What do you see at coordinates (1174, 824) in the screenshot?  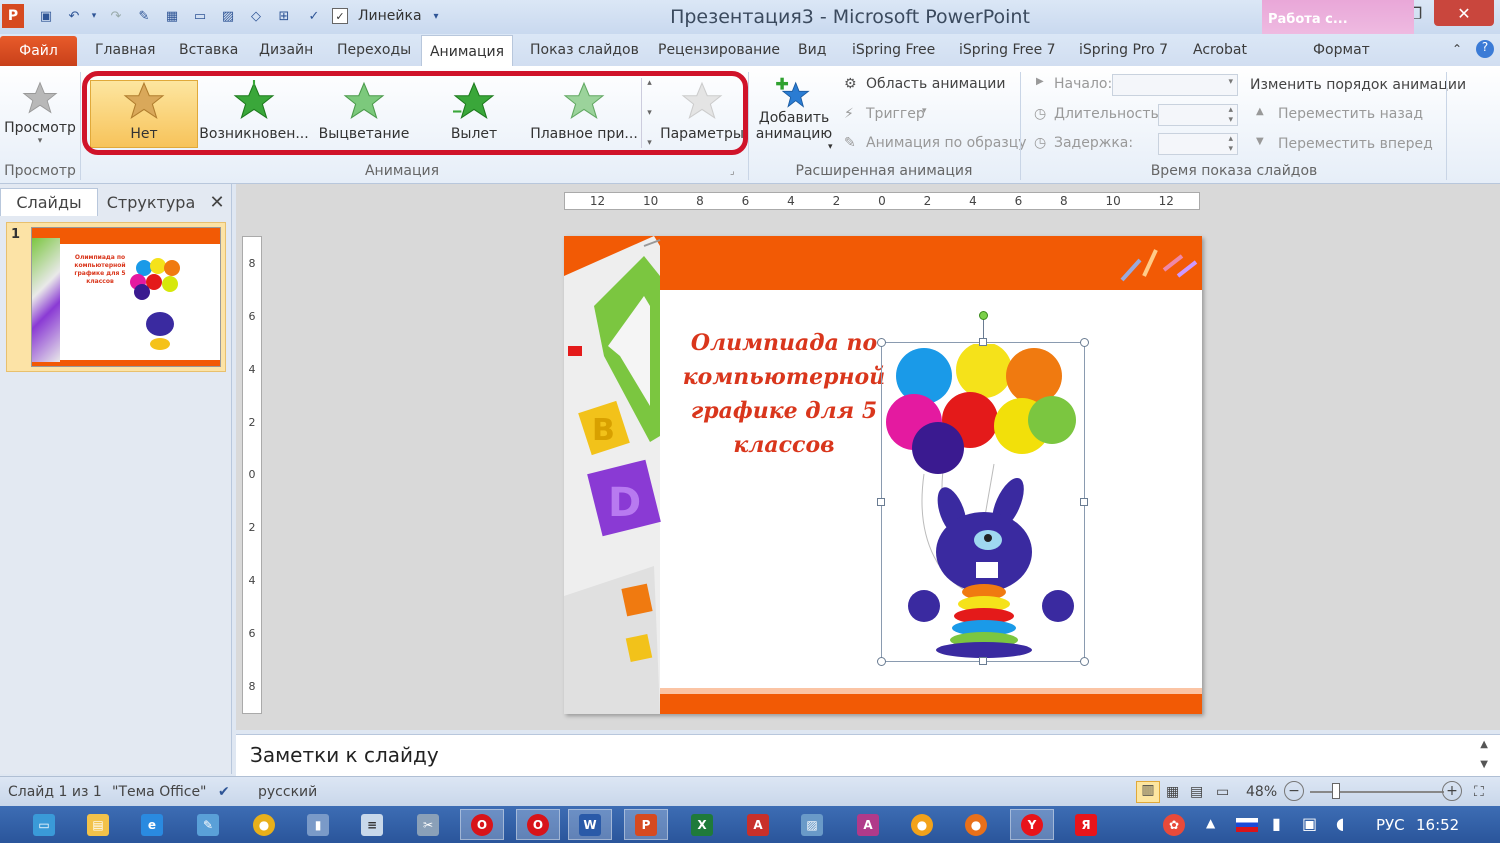 I see `tray-app-icon: ✿` at bounding box center [1174, 824].